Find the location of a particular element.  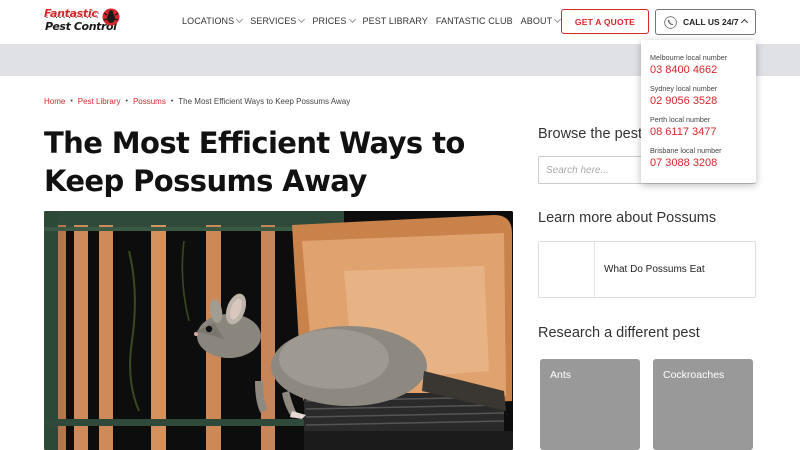

city-label: Melbourne local number is located at coordinates (689, 57).